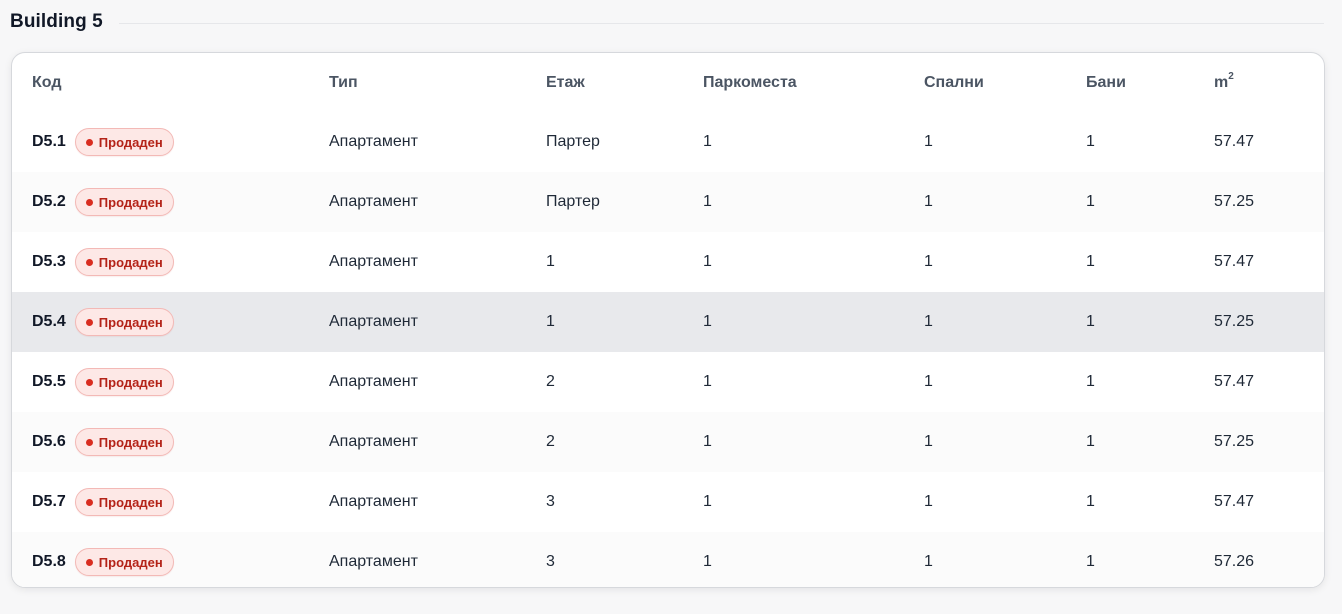  I want to click on code-wrap: D5.5 Продаден, so click(180, 382).